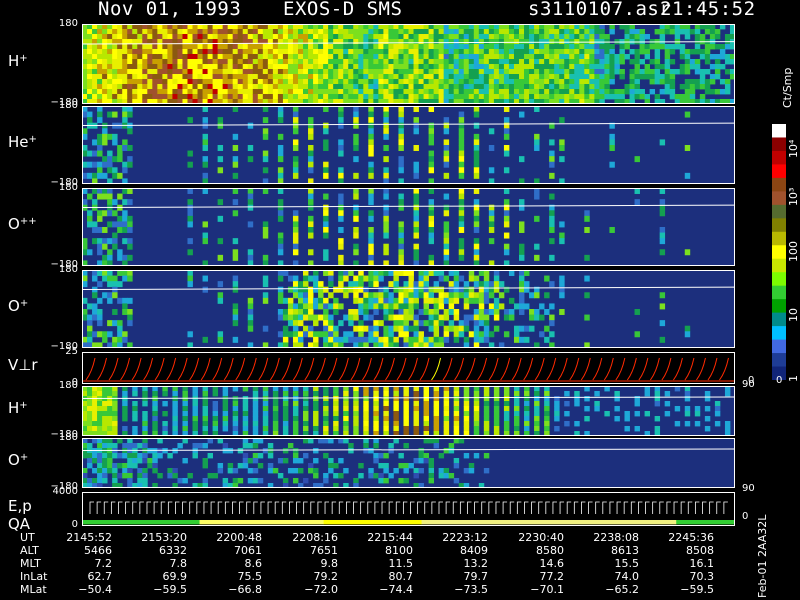 The height and width of the screenshot is (600, 800). Describe the element at coordinates (18, 408) in the screenshot. I see `panel-6-label: H+` at that location.